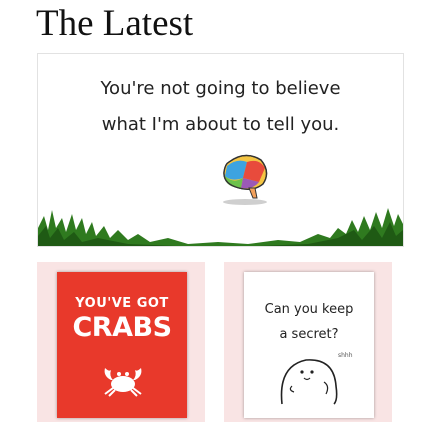 The width and height of the screenshot is (445, 422). Describe the element at coordinates (220, 88) in the screenshot. I see `featured-caption-line-1: You're not going to believe` at that location.